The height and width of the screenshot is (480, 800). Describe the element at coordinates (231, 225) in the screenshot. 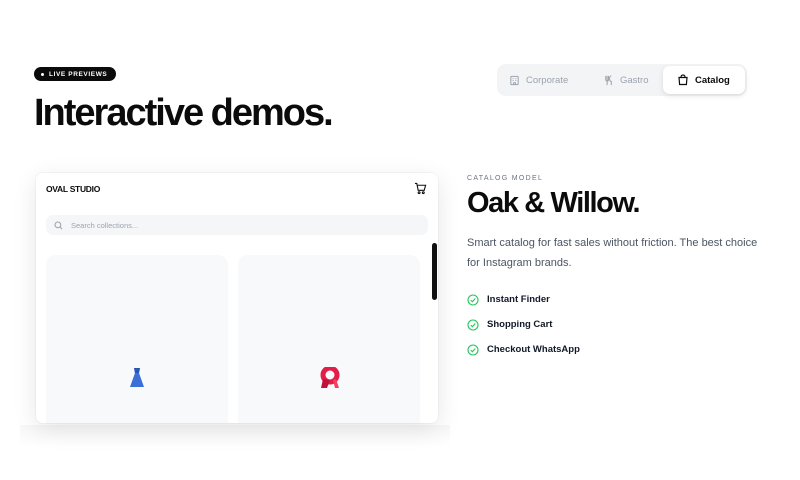

I see `search-input` at that location.